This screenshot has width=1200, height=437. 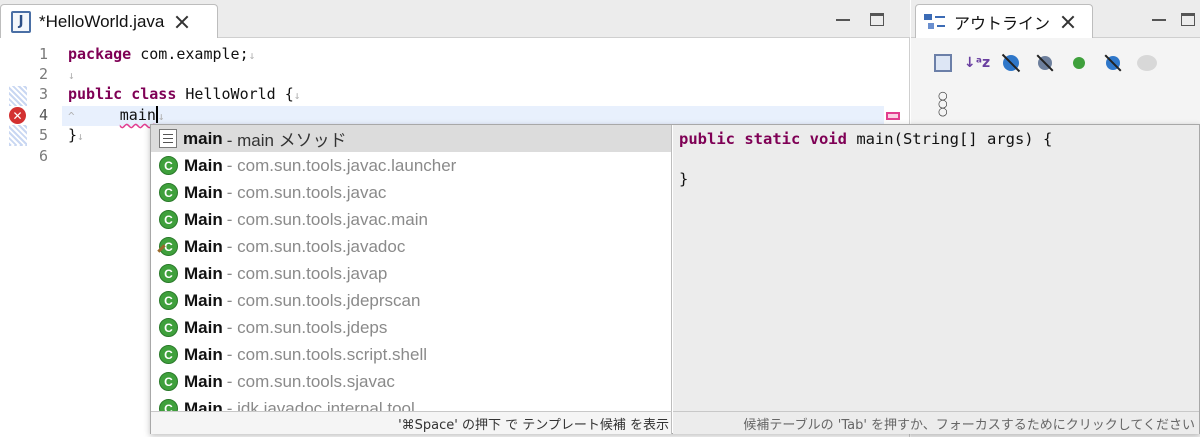 I want to click on proposal-item: C Main - com.sun.tools.javac, so click(x=411, y=192).